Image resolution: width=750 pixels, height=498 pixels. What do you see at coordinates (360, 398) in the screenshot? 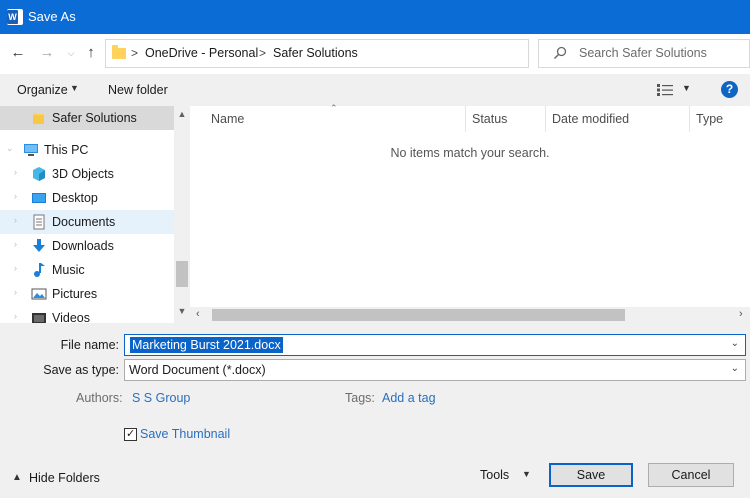
I see `tags-label: Tags:` at bounding box center [360, 398].